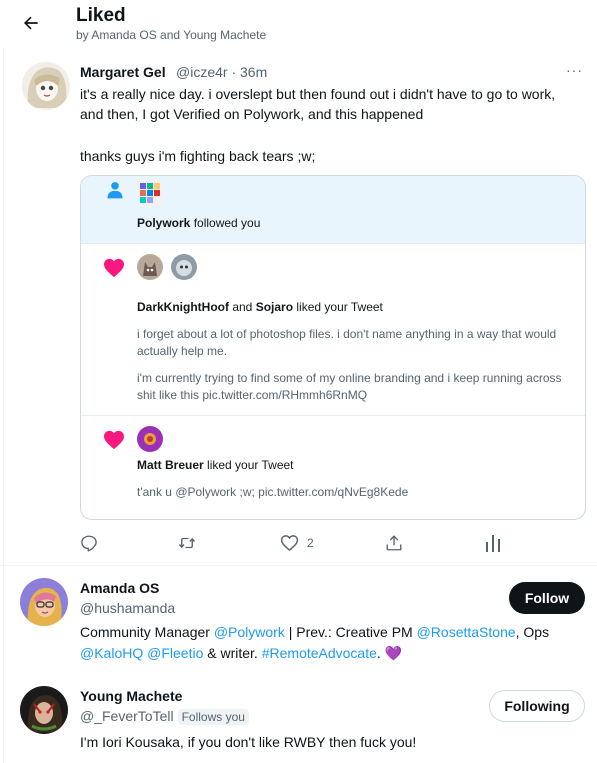 The height and width of the screenshot is (763, 597). What do you see at coordinates (574, 70) in the screenshot?
I see `more-icon: ···` at bounding box center [574, 70].